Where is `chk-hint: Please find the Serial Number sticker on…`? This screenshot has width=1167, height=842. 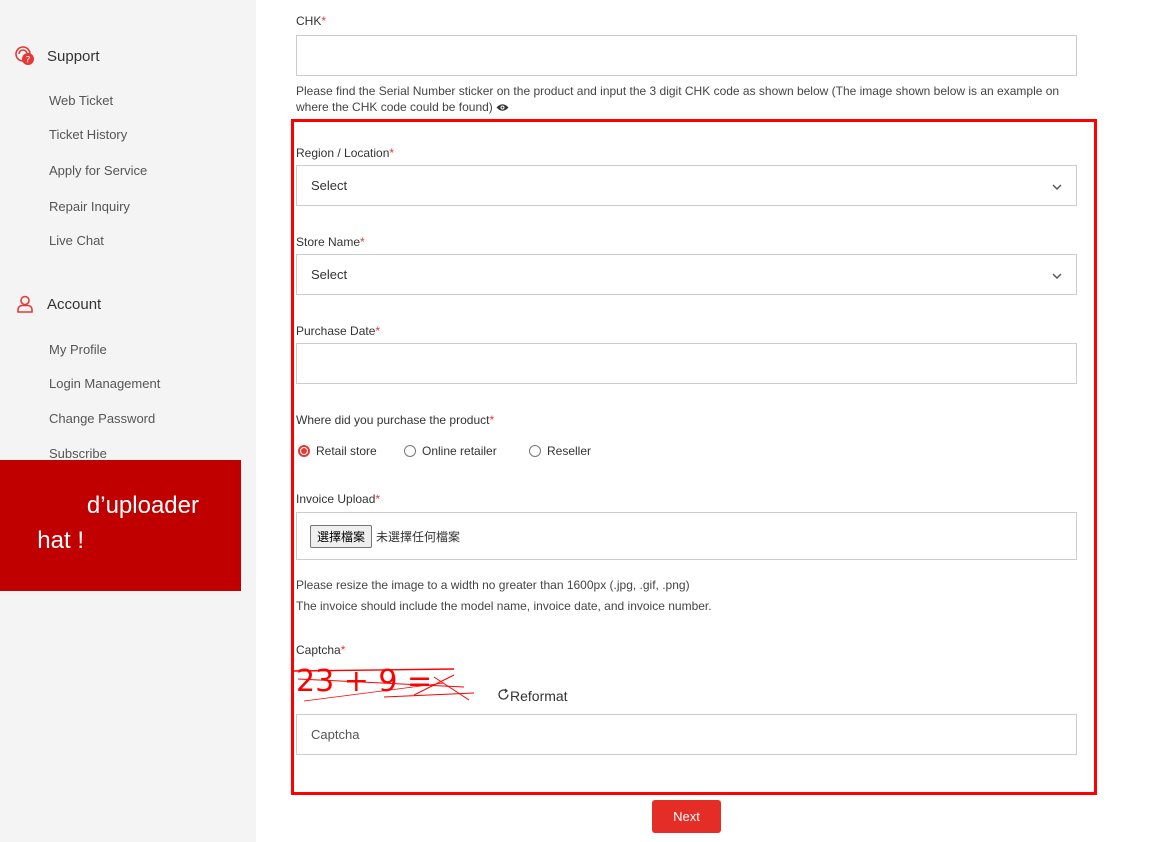
chk-hint: Please find the Serial Number sticker on… is located at coordinates (678, 100).